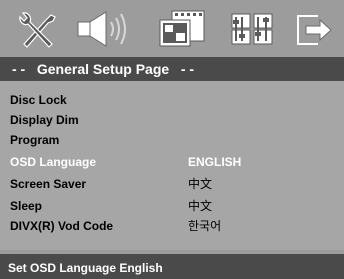  What do you see at coordinates (182, 29) in the screenshot?
I see `video-setup-icon` at bounding box center [182, 29].